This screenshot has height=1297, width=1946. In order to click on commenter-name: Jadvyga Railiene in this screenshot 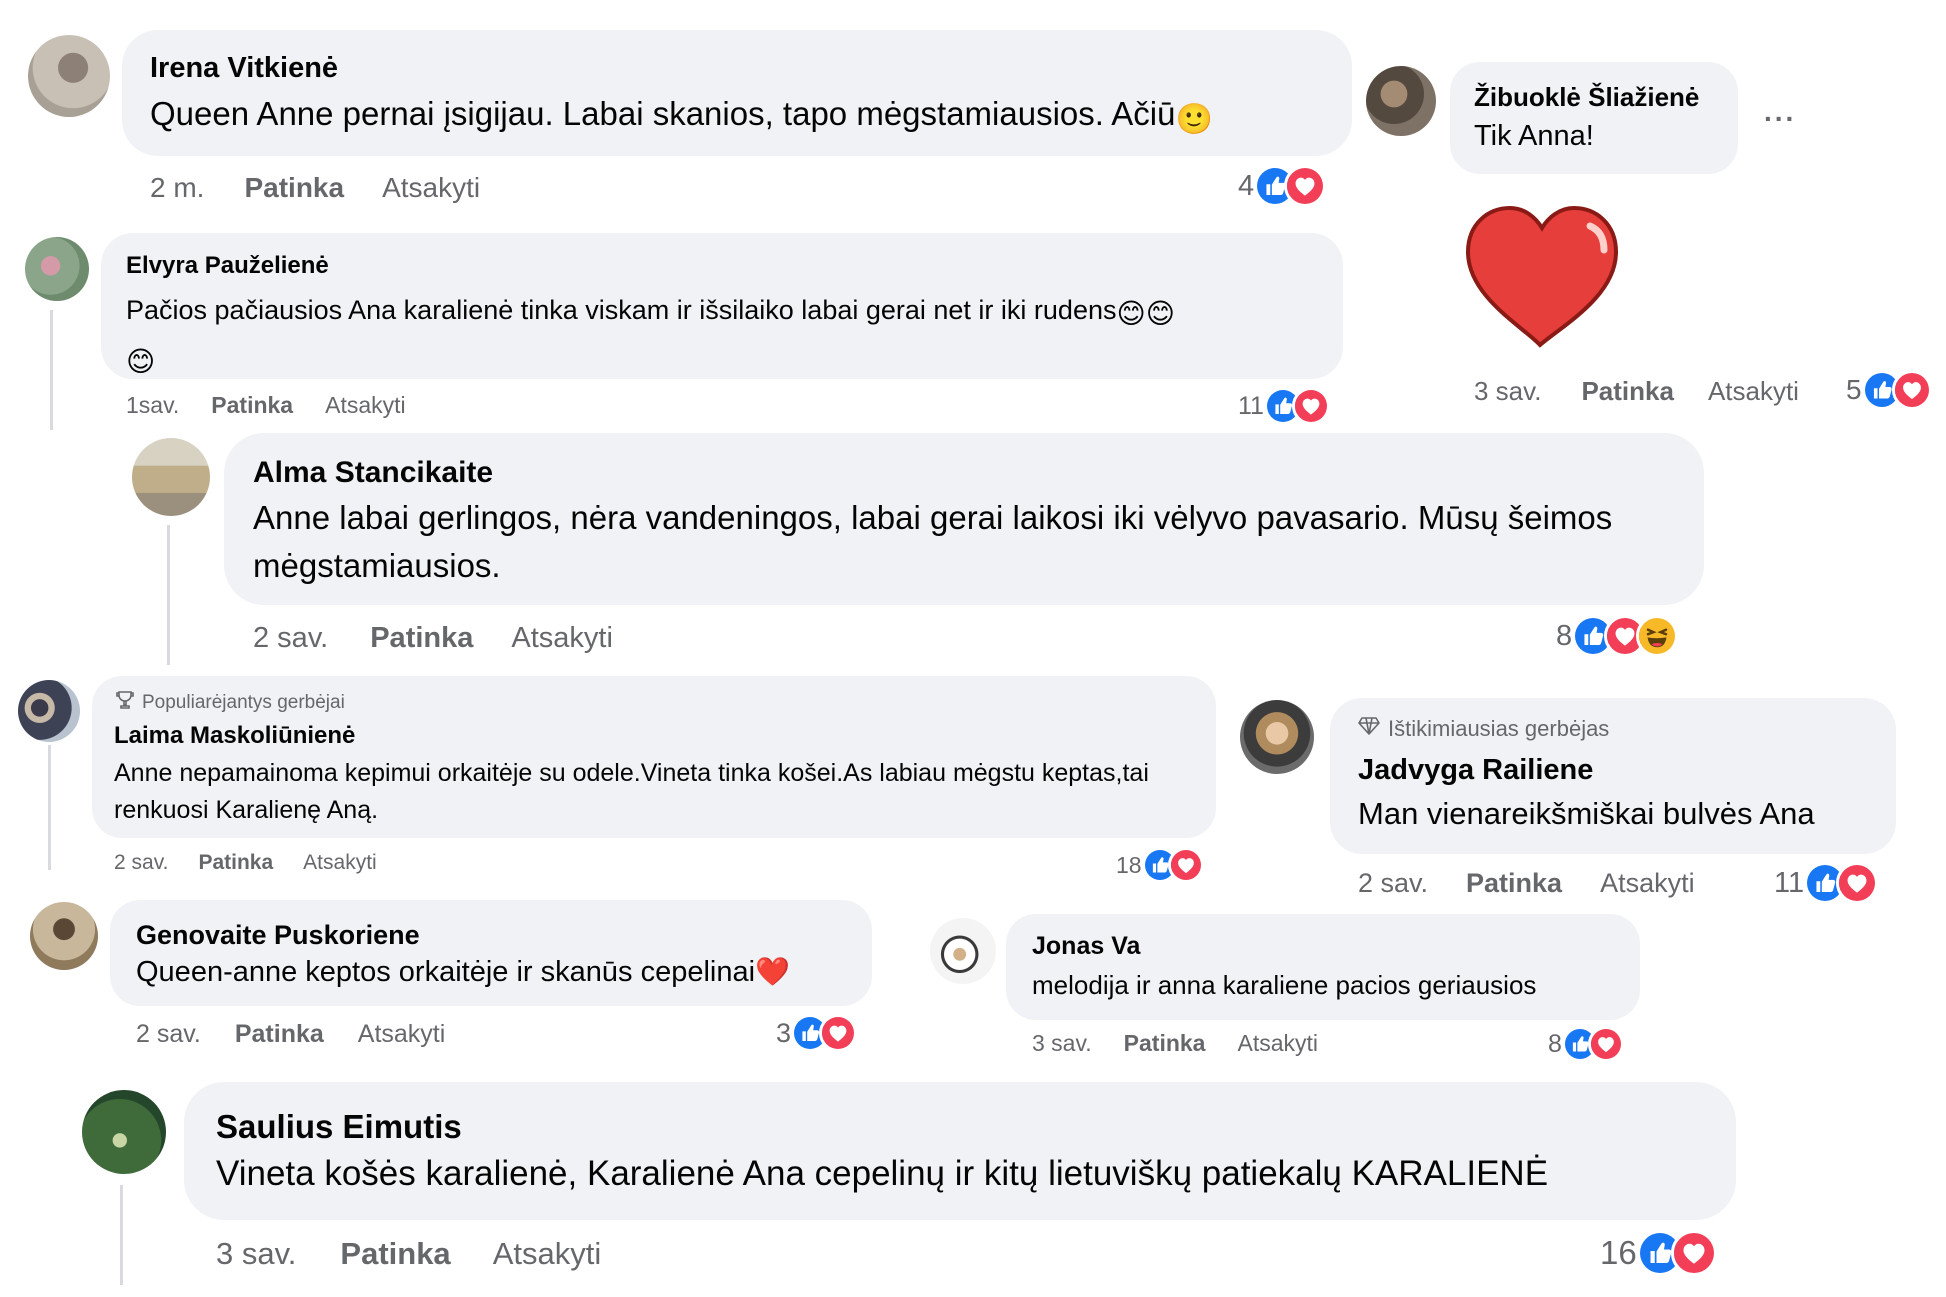, I will do `click(1475, 770)`.